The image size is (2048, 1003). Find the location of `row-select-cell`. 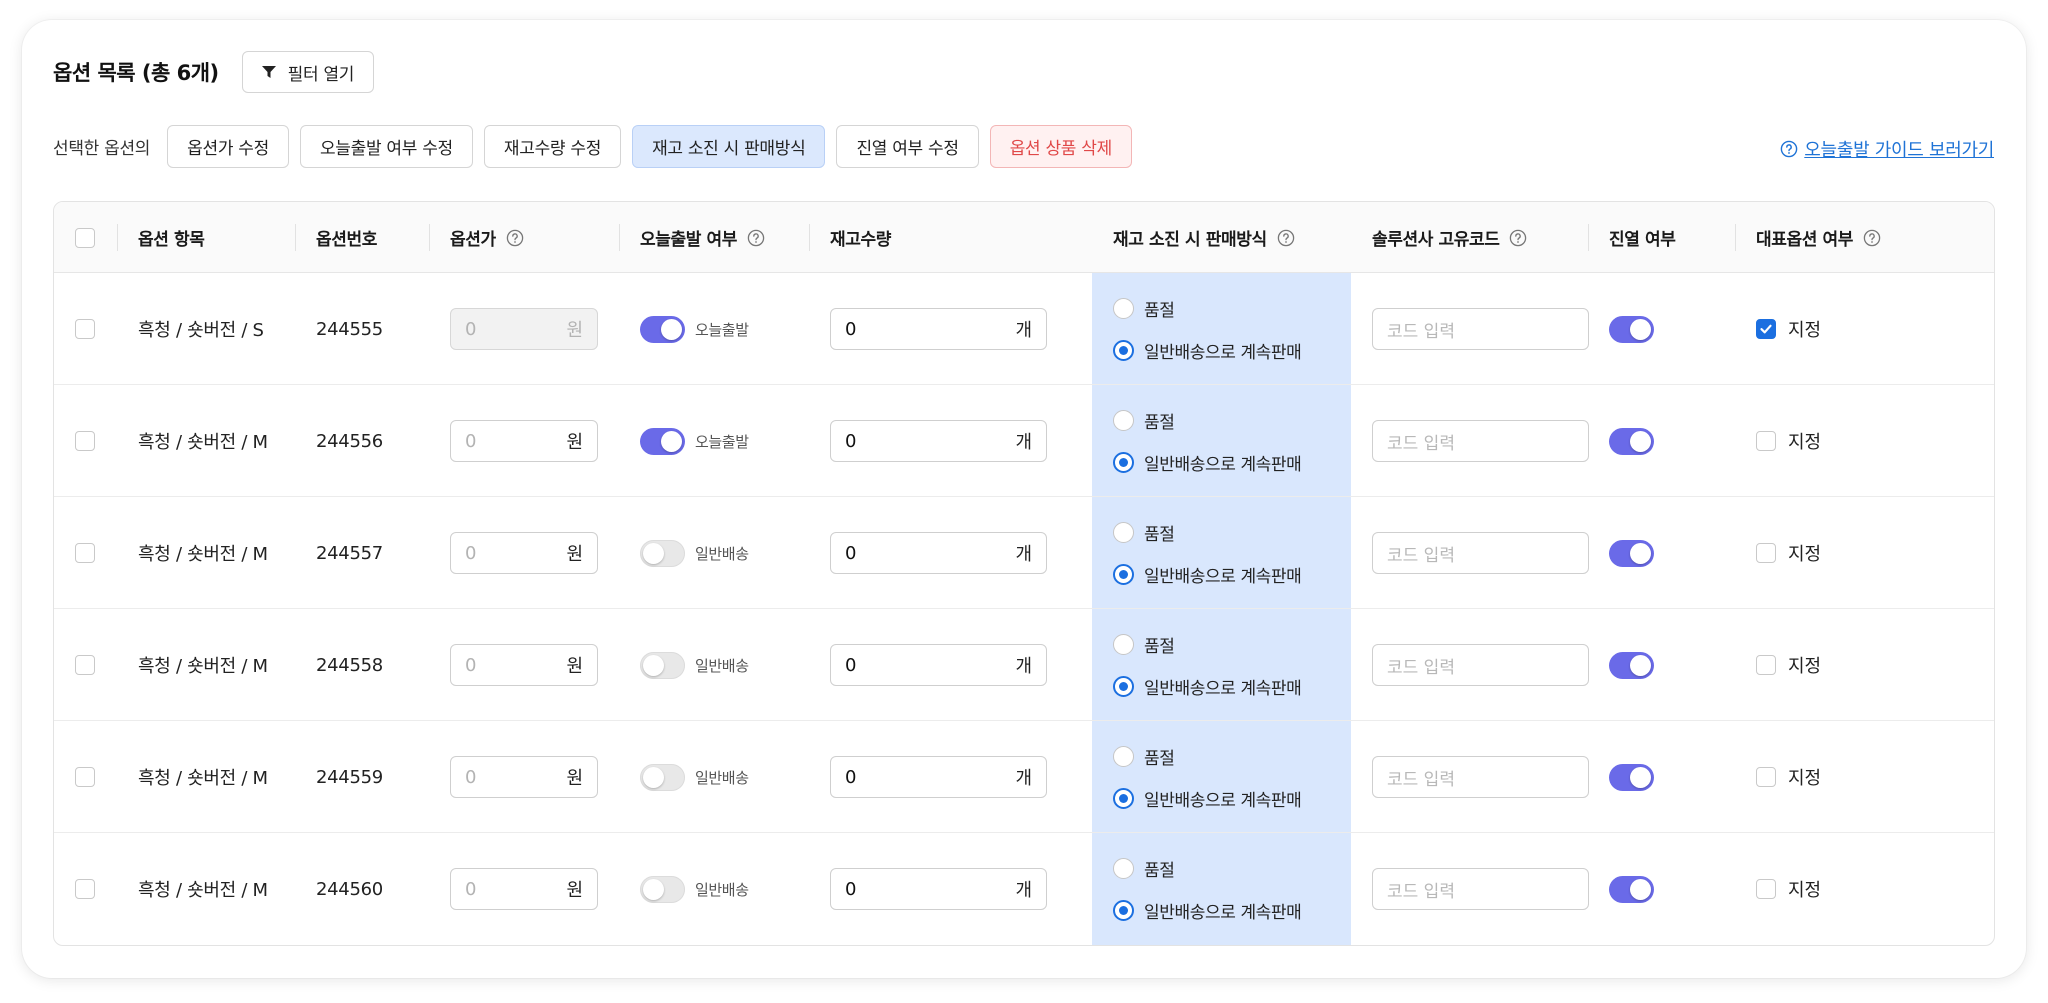

row-select-cell is located at coordinates (85, 777).